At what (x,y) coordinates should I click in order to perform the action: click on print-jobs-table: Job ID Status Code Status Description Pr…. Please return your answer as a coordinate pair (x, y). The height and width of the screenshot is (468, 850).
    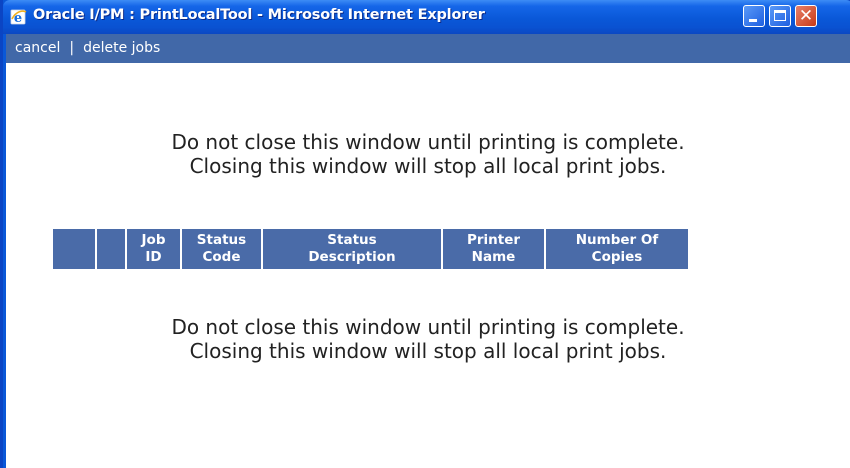
    Looking at the image, I should click on (370, 249).